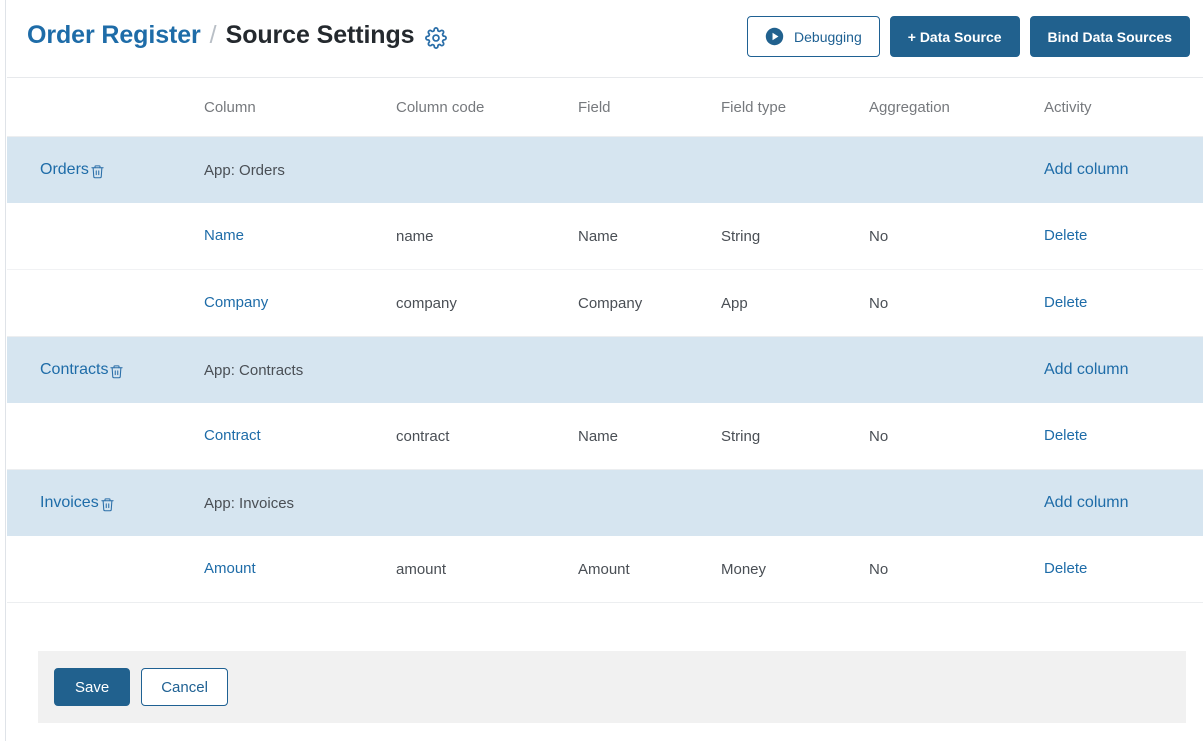 This screenshot has width=1203, height=741. What do you see at coordinates (774, 36) in the screenshot?
I see `play-circle-icon` at bounding box center [774, 36].